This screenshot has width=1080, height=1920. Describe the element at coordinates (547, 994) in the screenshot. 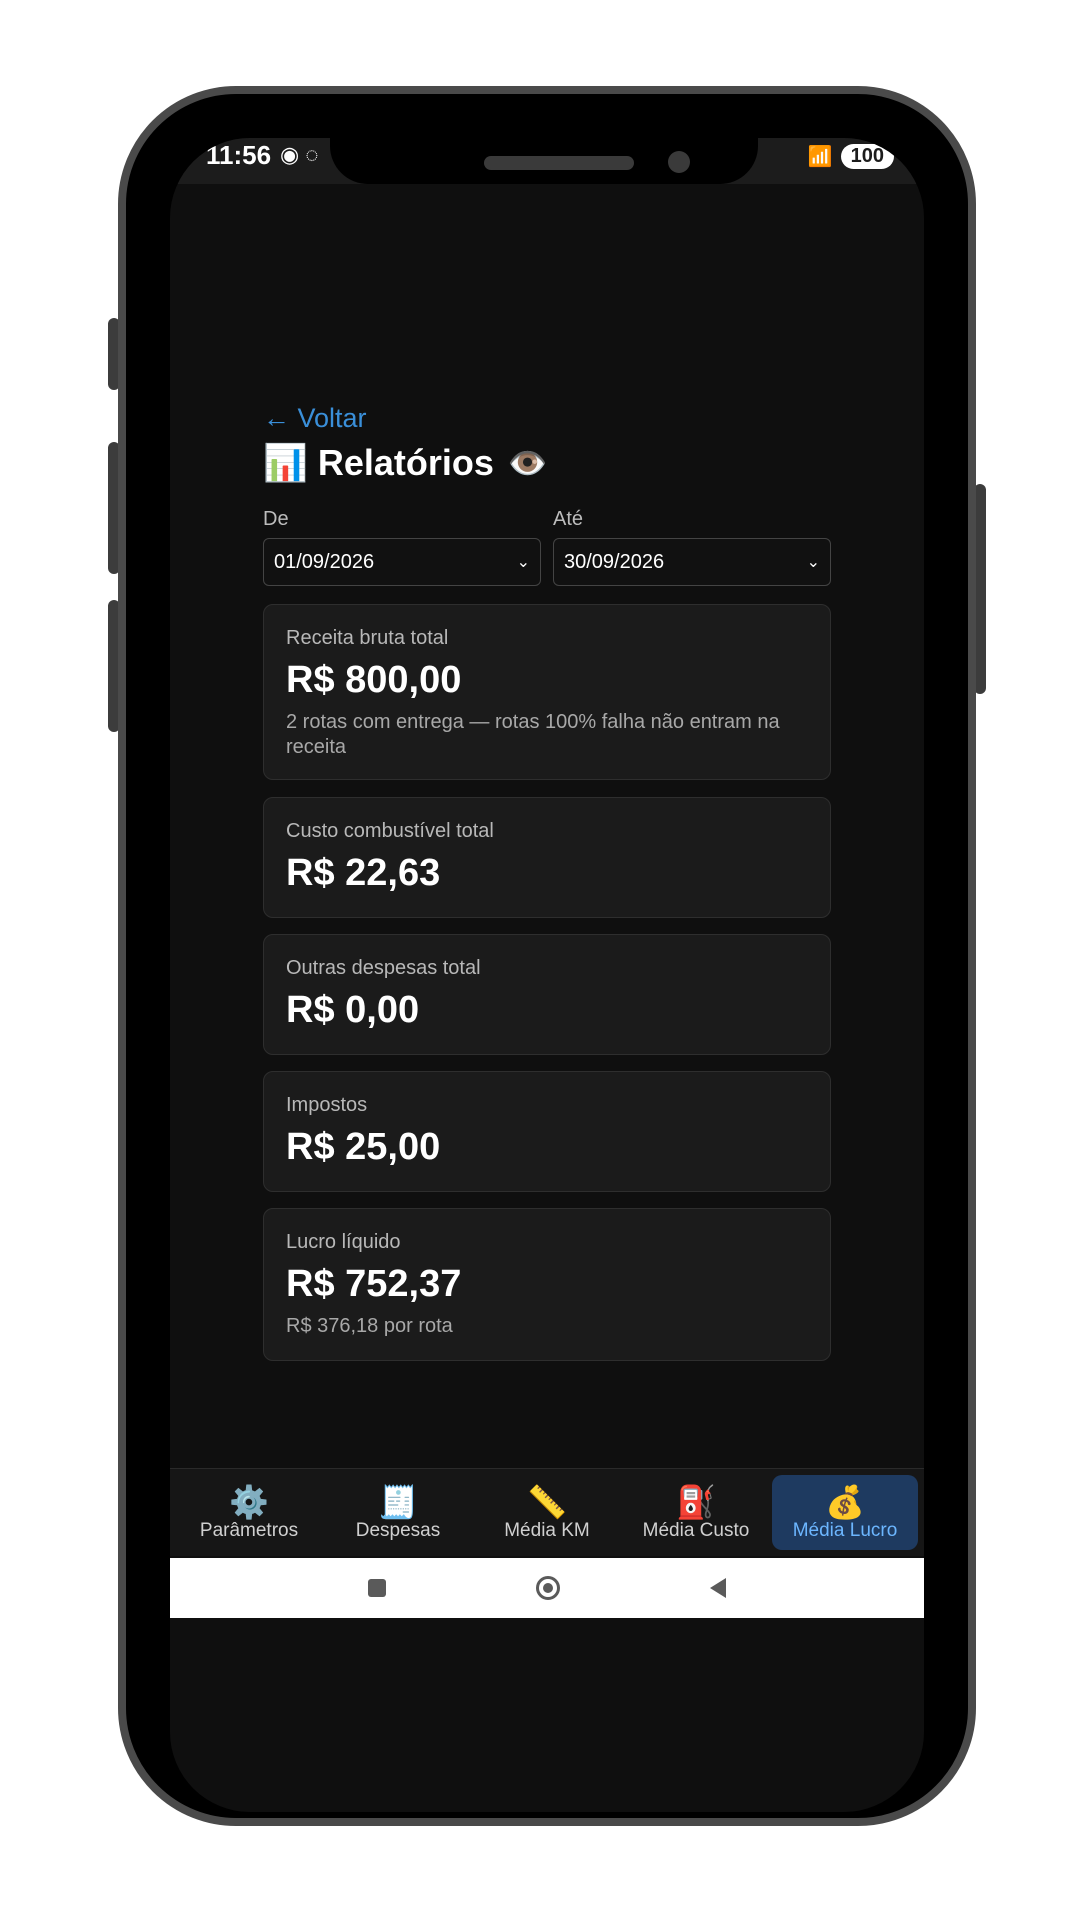

I see `other-expenses-card: Outras despesas total R$ 0,00` at that location.